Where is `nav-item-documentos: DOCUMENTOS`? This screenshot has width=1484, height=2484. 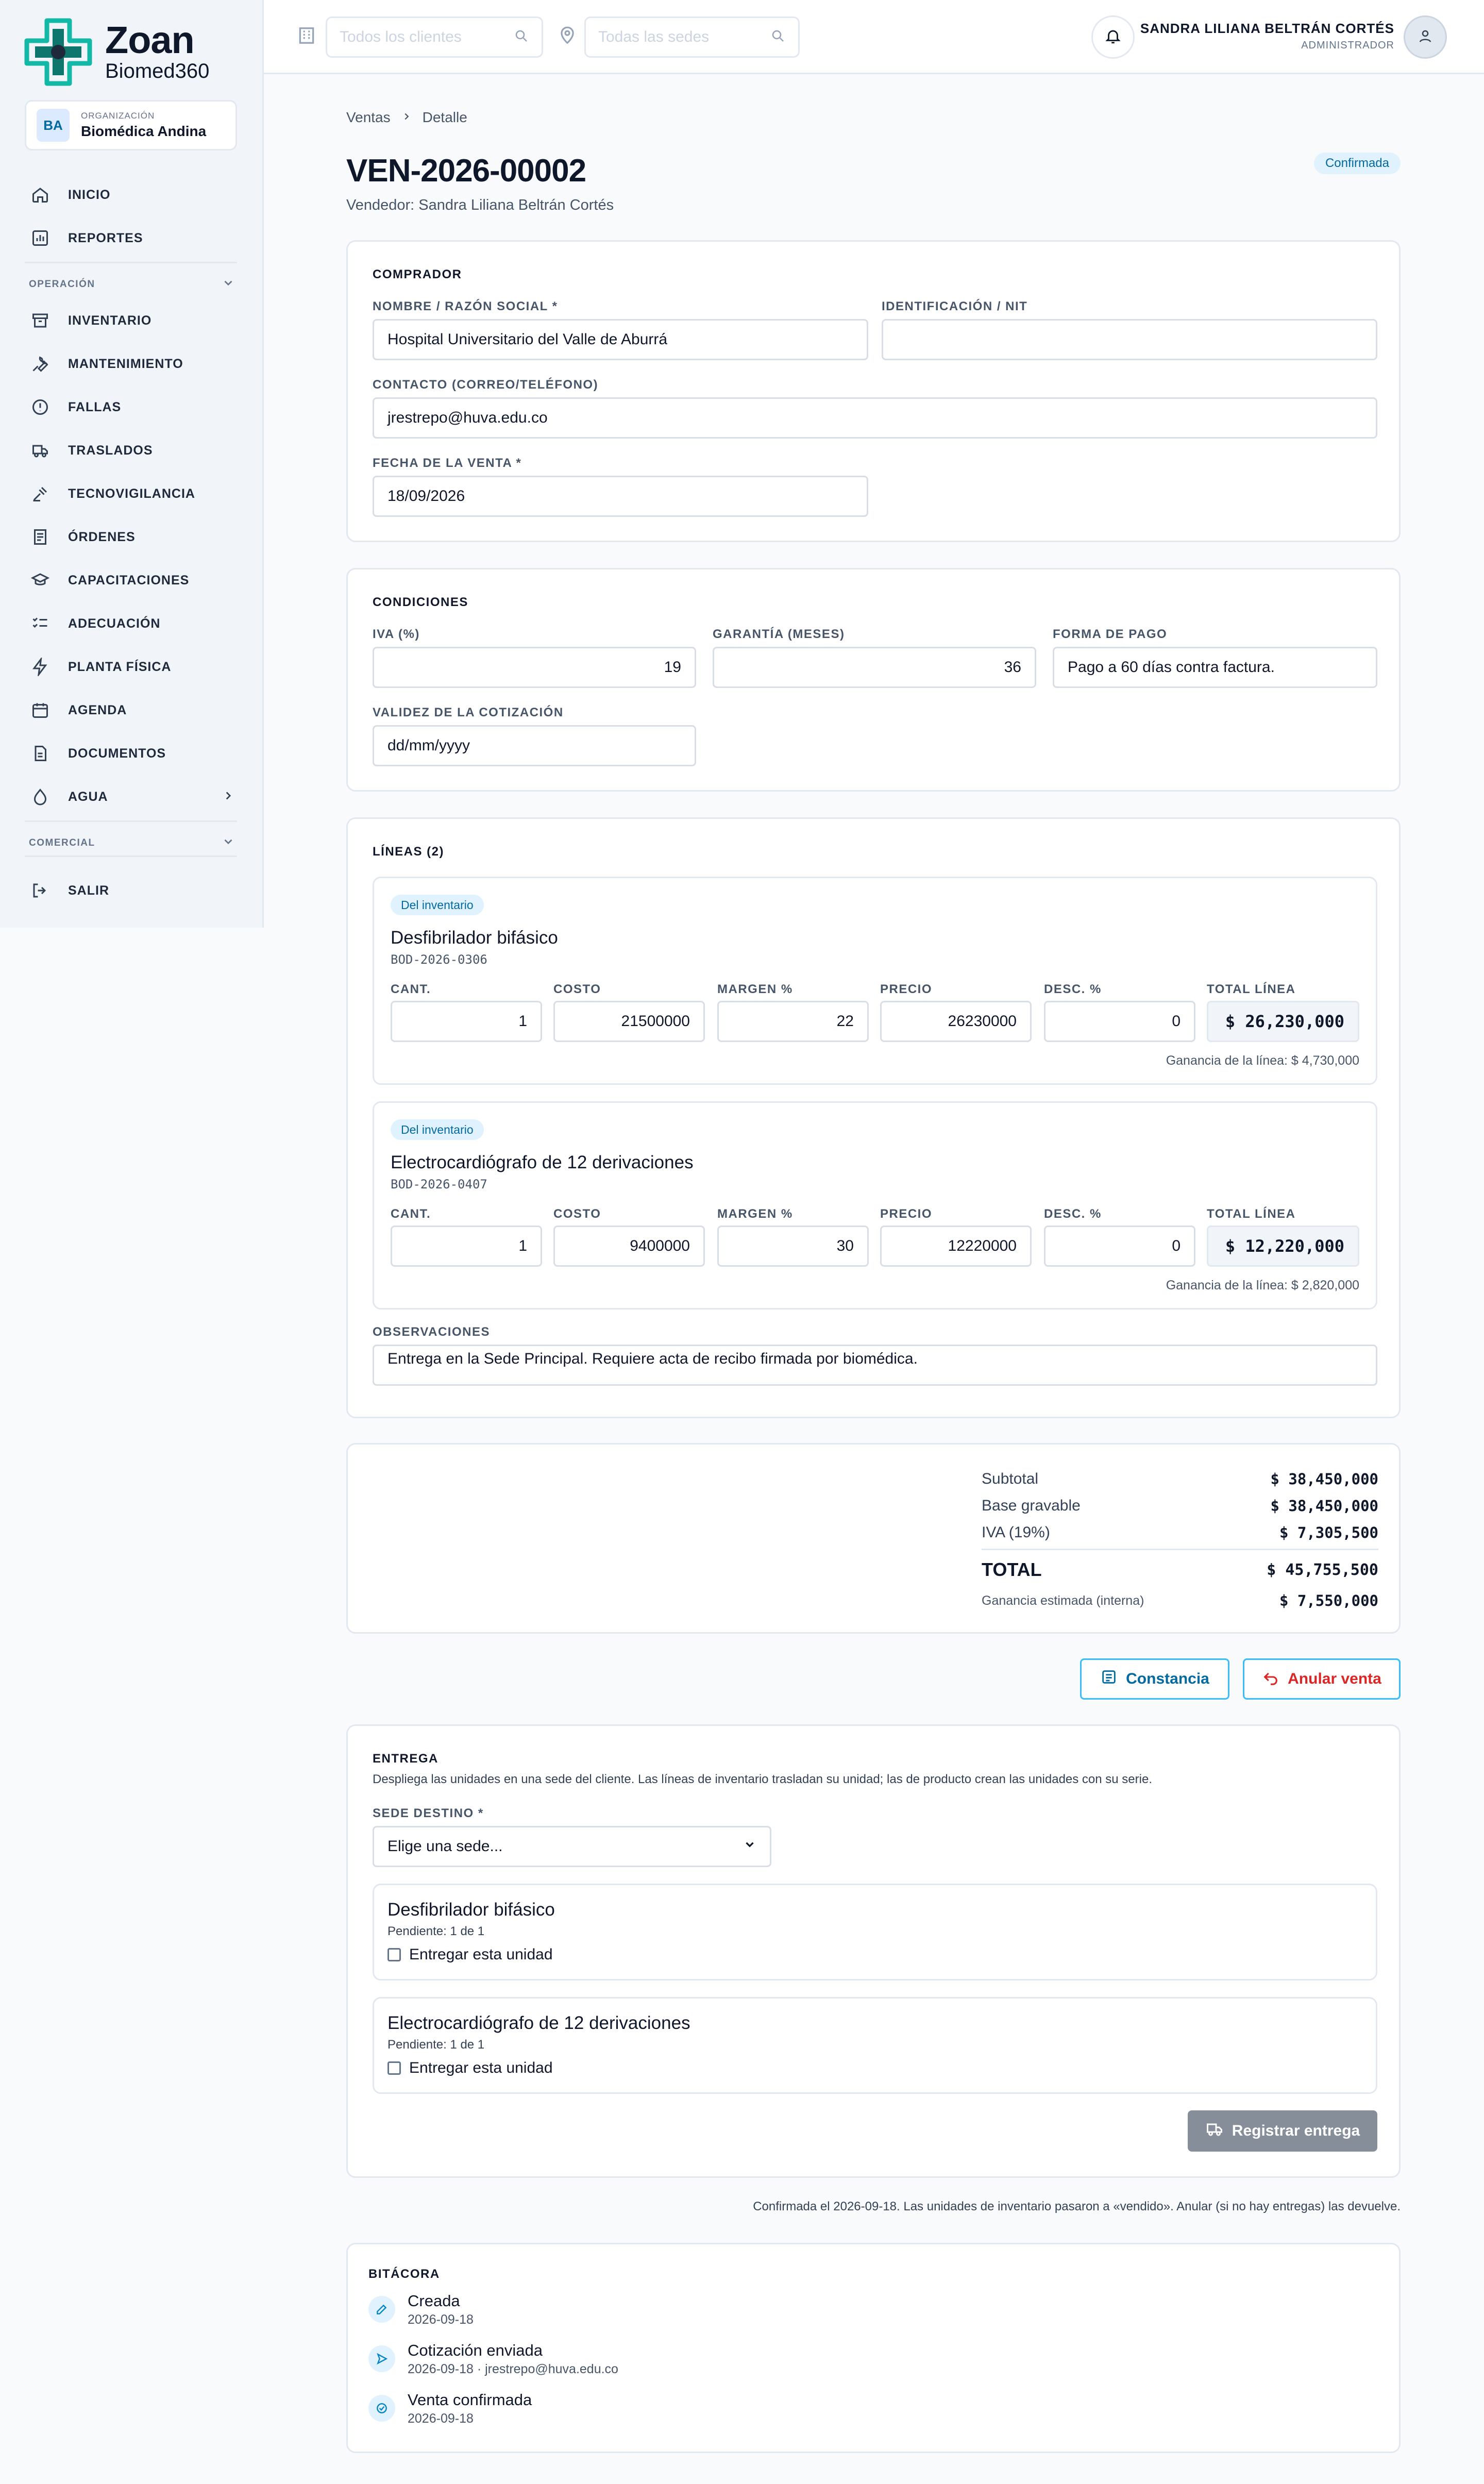 nav-item-documentos: DOCUMENTOS is located at coordinates (132, 753).